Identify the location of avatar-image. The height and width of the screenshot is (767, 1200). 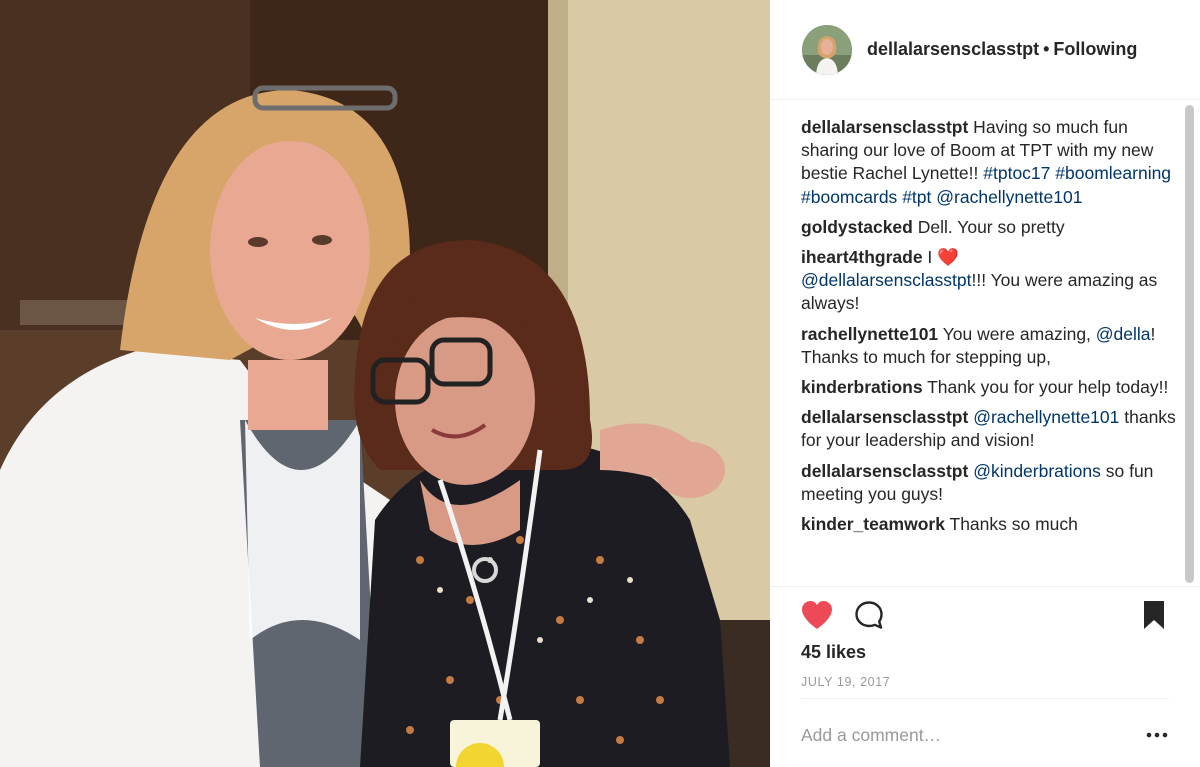
(827, 50).